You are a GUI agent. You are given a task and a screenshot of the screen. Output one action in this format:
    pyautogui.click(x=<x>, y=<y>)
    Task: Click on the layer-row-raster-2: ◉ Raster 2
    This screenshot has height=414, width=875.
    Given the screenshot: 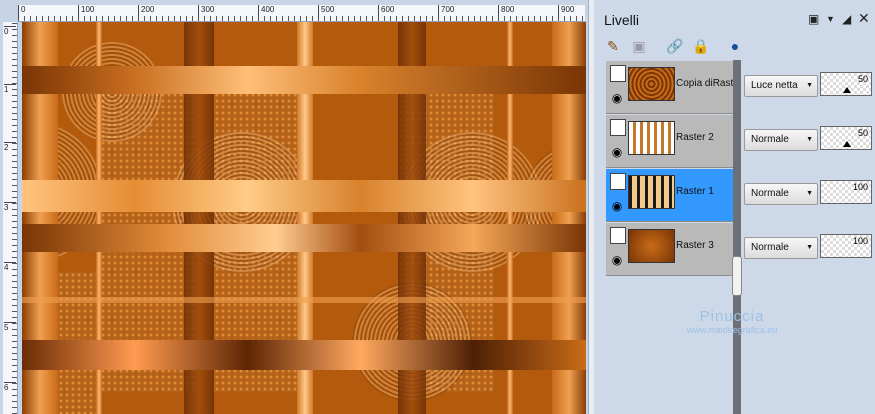 What is the action you would take?
    pyautogui.click(x=671, y=141)
    